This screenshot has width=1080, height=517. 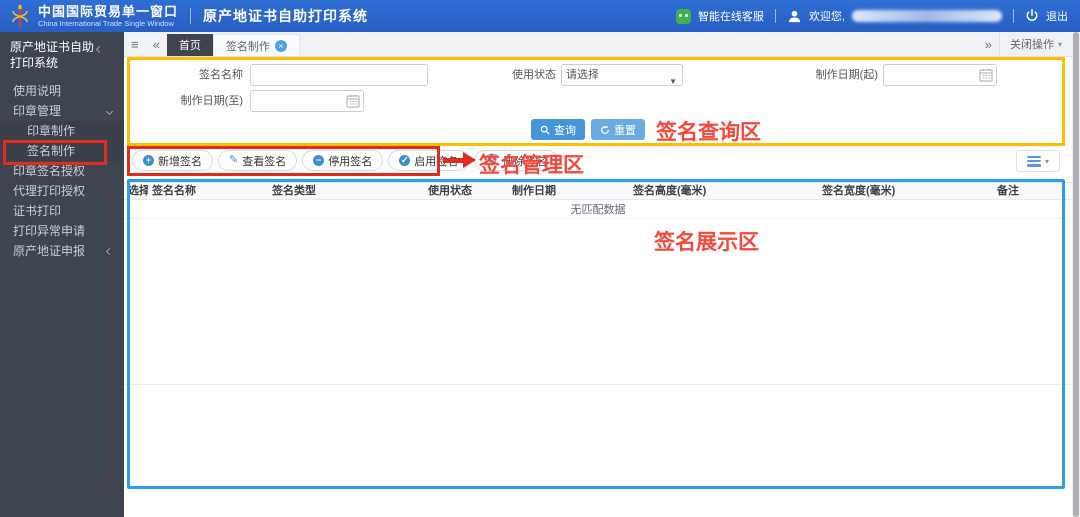 I want to click on signature-name-input, so click(x=339, y=75).